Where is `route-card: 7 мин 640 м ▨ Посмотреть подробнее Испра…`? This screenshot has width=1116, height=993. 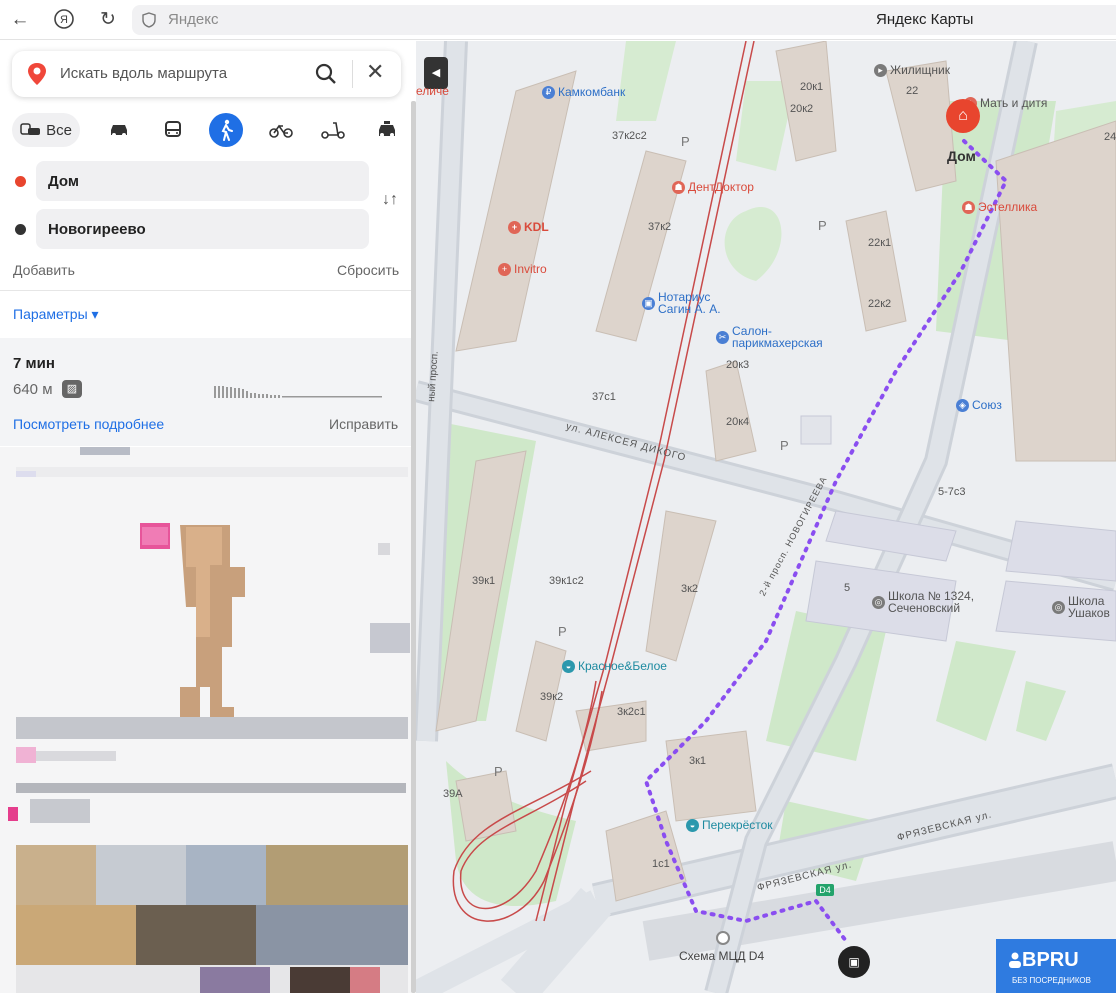
route-card: 7 мин 640 м ▨ Посмотреть подробнее Испра… is located at coordinates (206, 392).